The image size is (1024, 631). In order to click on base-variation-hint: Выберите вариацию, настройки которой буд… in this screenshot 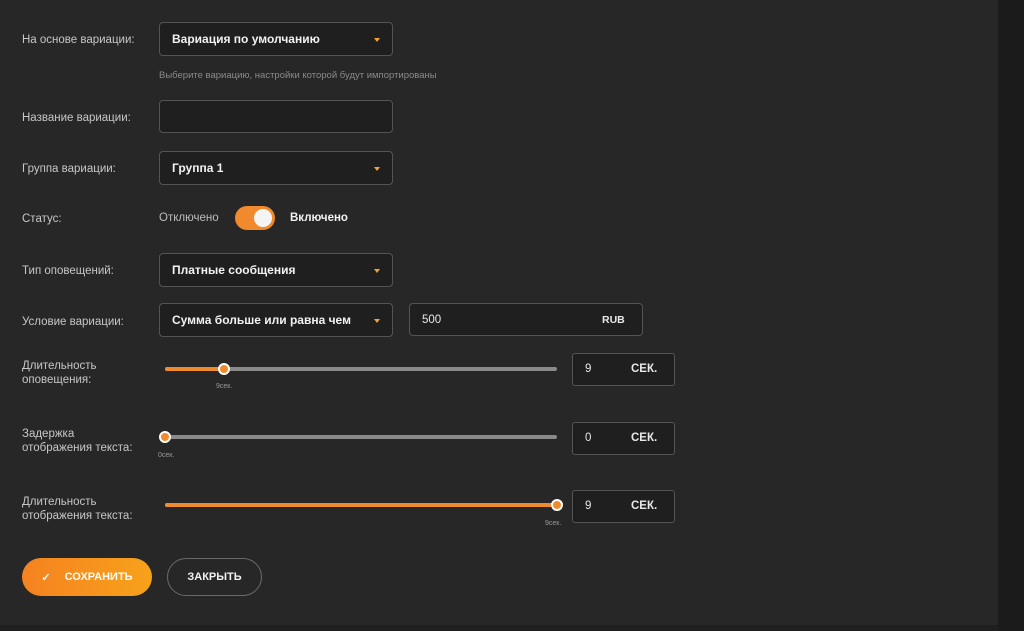, I will do `click(298, 75)`.